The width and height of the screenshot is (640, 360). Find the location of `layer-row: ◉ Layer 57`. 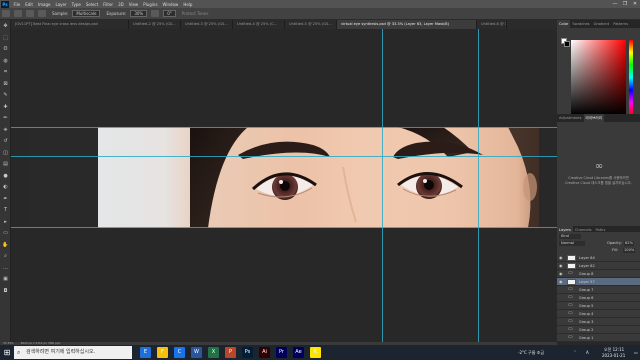

layer-row: ◉ Layer 57 is located at coordinates (598, 282).